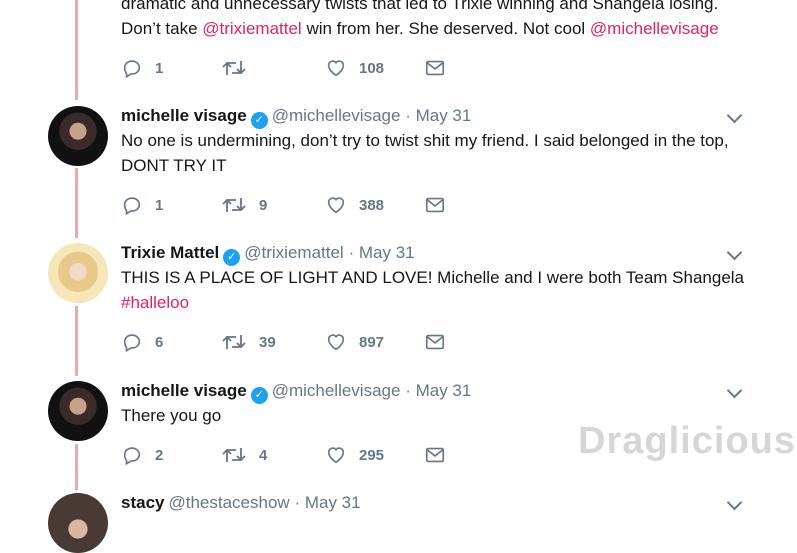  Describe the element at coordinates (248, 342) in the screenshot. I see `retweet-button: 39` at that location.